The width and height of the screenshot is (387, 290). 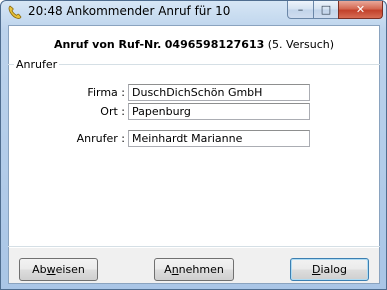 I want to click on firma-label: Firma :, so click(x=106, y=92).